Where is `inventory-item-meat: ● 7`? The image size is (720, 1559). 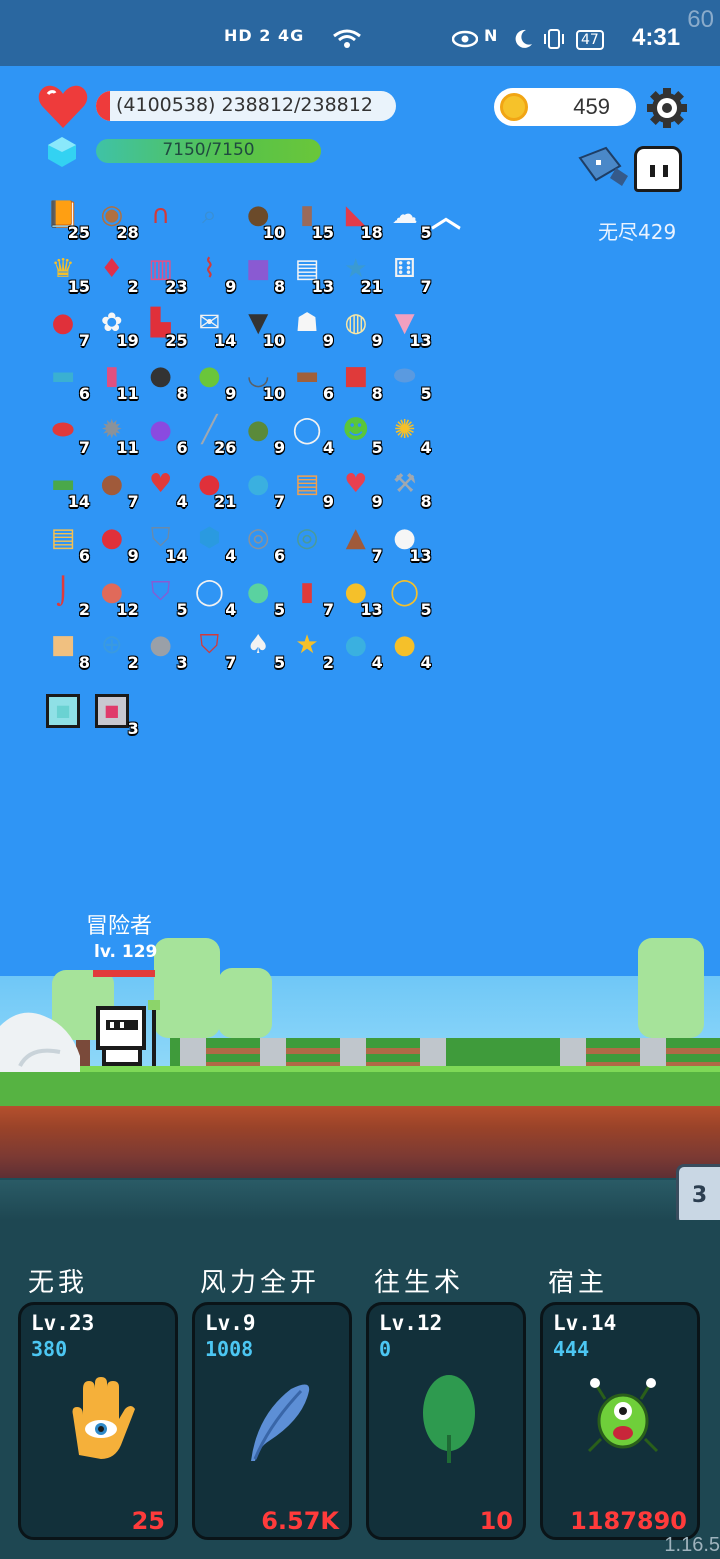 inventory-item-meat: ● 7 is located at coordinates (115, 488).